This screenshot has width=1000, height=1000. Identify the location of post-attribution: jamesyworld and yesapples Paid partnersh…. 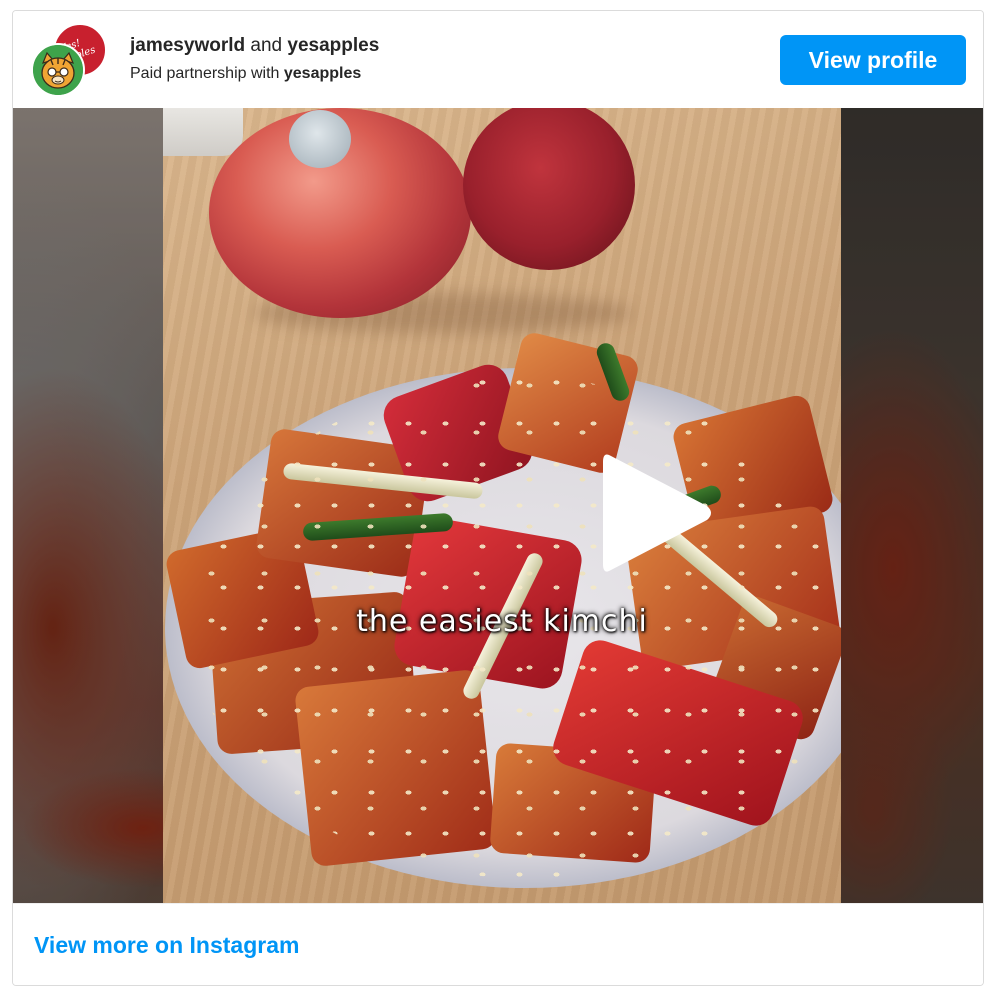
(254, 60).